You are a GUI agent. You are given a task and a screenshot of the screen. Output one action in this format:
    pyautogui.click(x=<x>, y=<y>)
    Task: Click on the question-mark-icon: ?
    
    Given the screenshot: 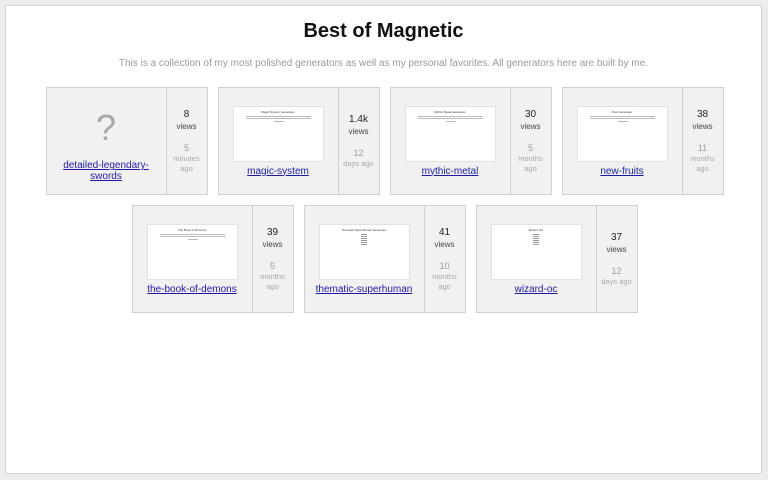 What is the action you would take?
    pyautogui.click(x=106, y=127)
    